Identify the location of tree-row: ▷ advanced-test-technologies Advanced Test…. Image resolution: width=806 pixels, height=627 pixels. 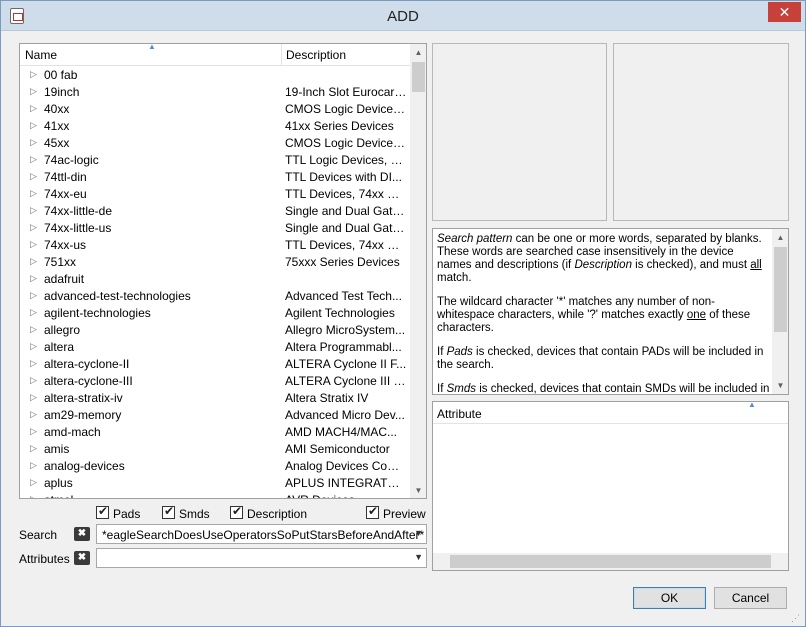
(215, 296).